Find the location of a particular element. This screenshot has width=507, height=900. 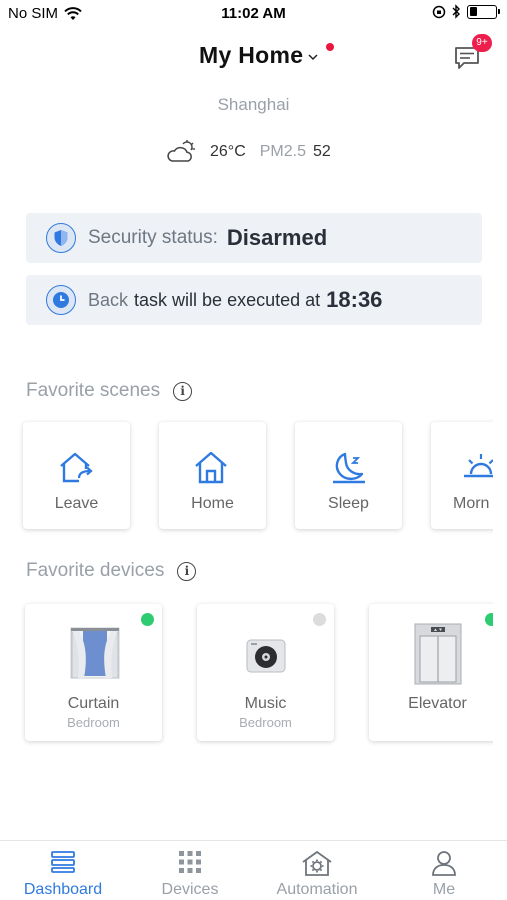

scene-card-leave: Leave is located at coordinates (76, 475).